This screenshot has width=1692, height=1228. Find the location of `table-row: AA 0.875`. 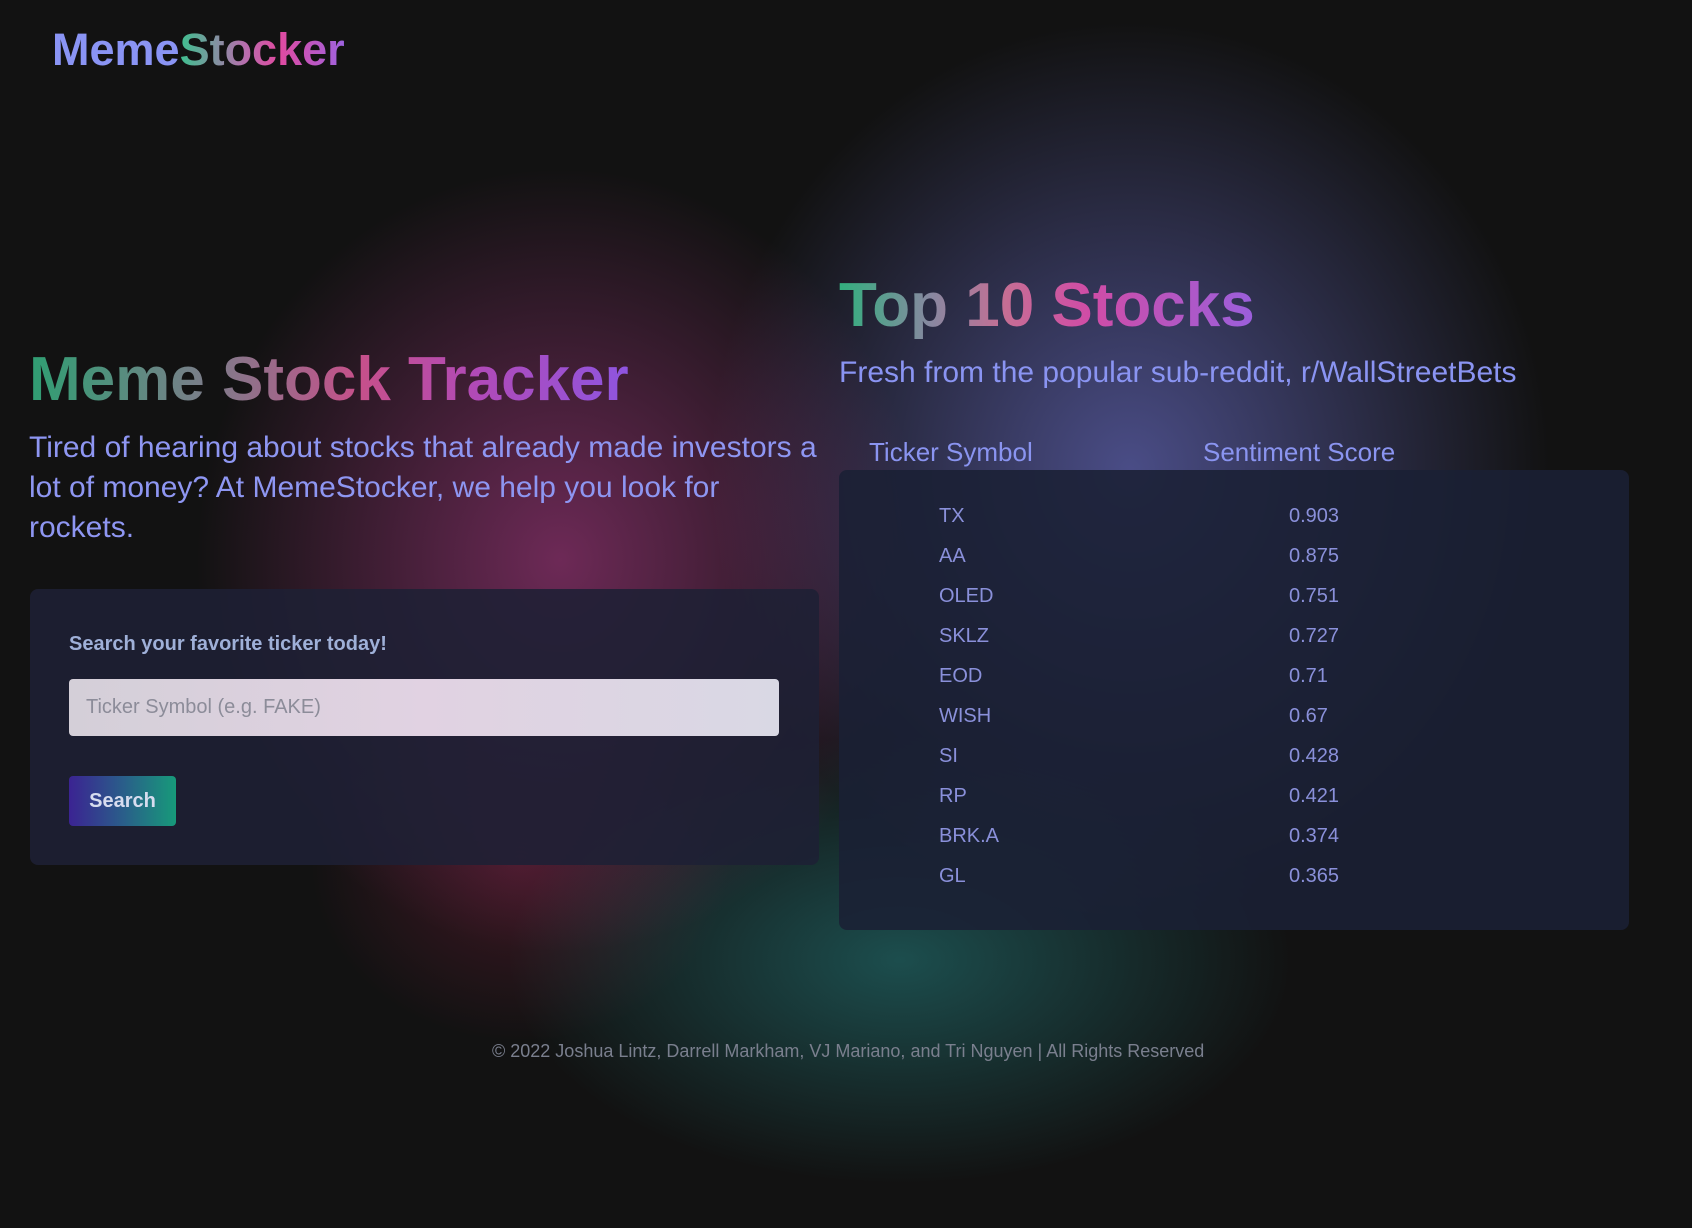

table-row: AA 0.875 is located at coordinates (1234, 565).